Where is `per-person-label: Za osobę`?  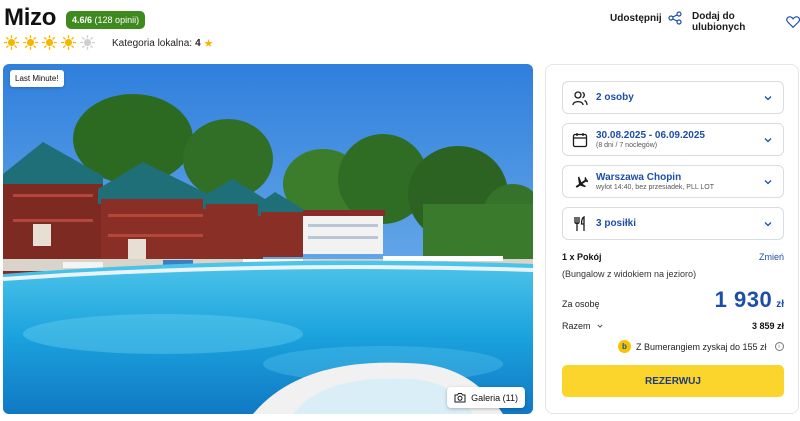 per-person-label: Za osobę is located at coordinates (581, 304).